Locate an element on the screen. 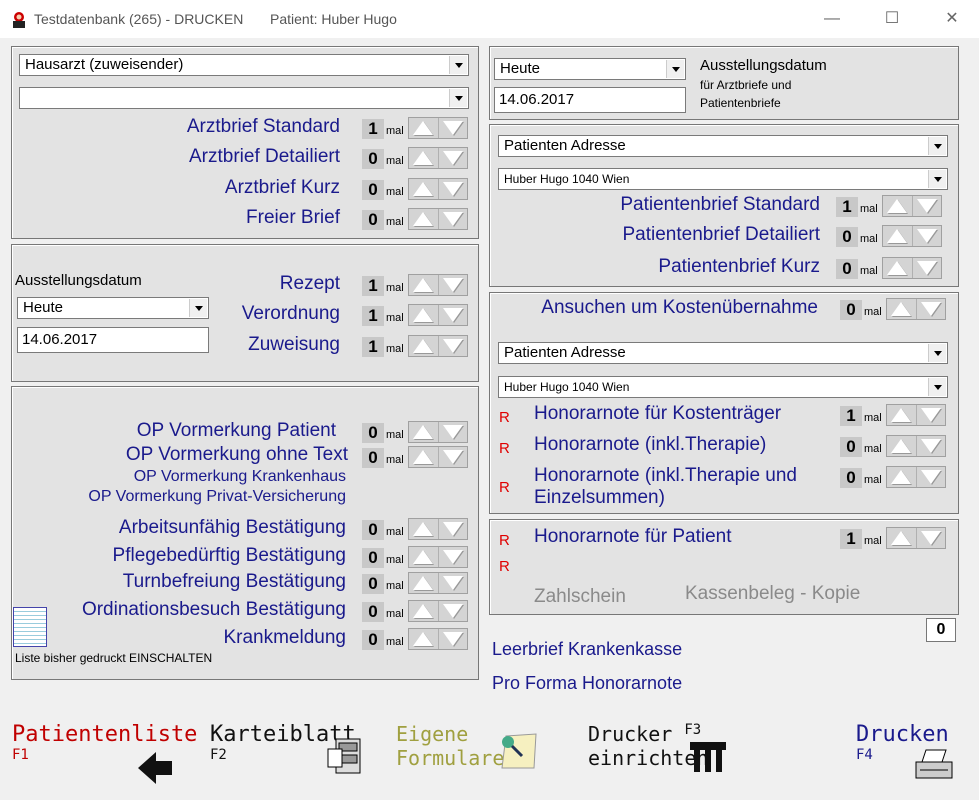  row-label: Patientenbrief Standard is located at coordinates (690, 205).